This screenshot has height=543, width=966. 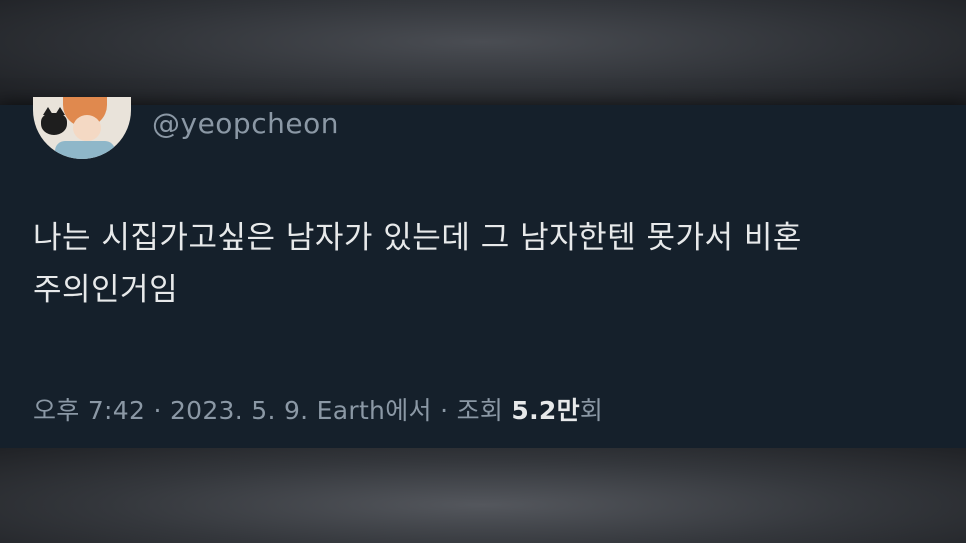 What do you see at coordinates (417, 238) in the screenshot?
I see `tweet-text-line: 나는 시집가고싶은 남자가 있는데 그 남자한텐 못가서 비혼` at bounding box center [417, 238].